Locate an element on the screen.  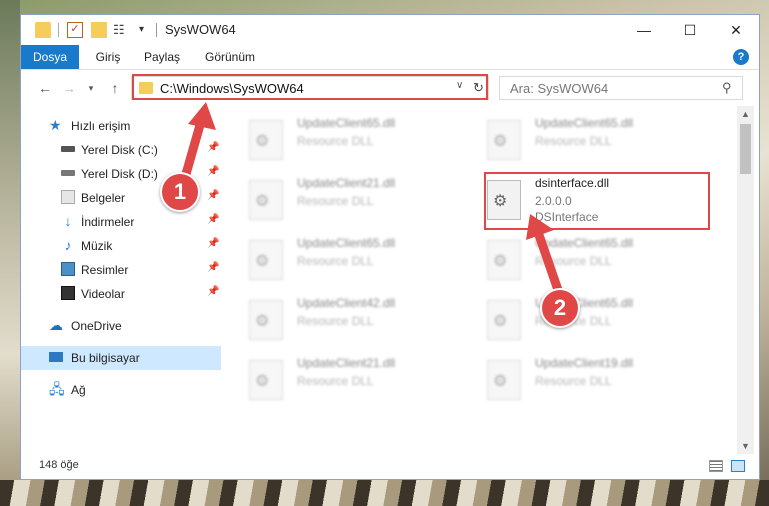
help-icon: ? is located at coordinates (741, 57).